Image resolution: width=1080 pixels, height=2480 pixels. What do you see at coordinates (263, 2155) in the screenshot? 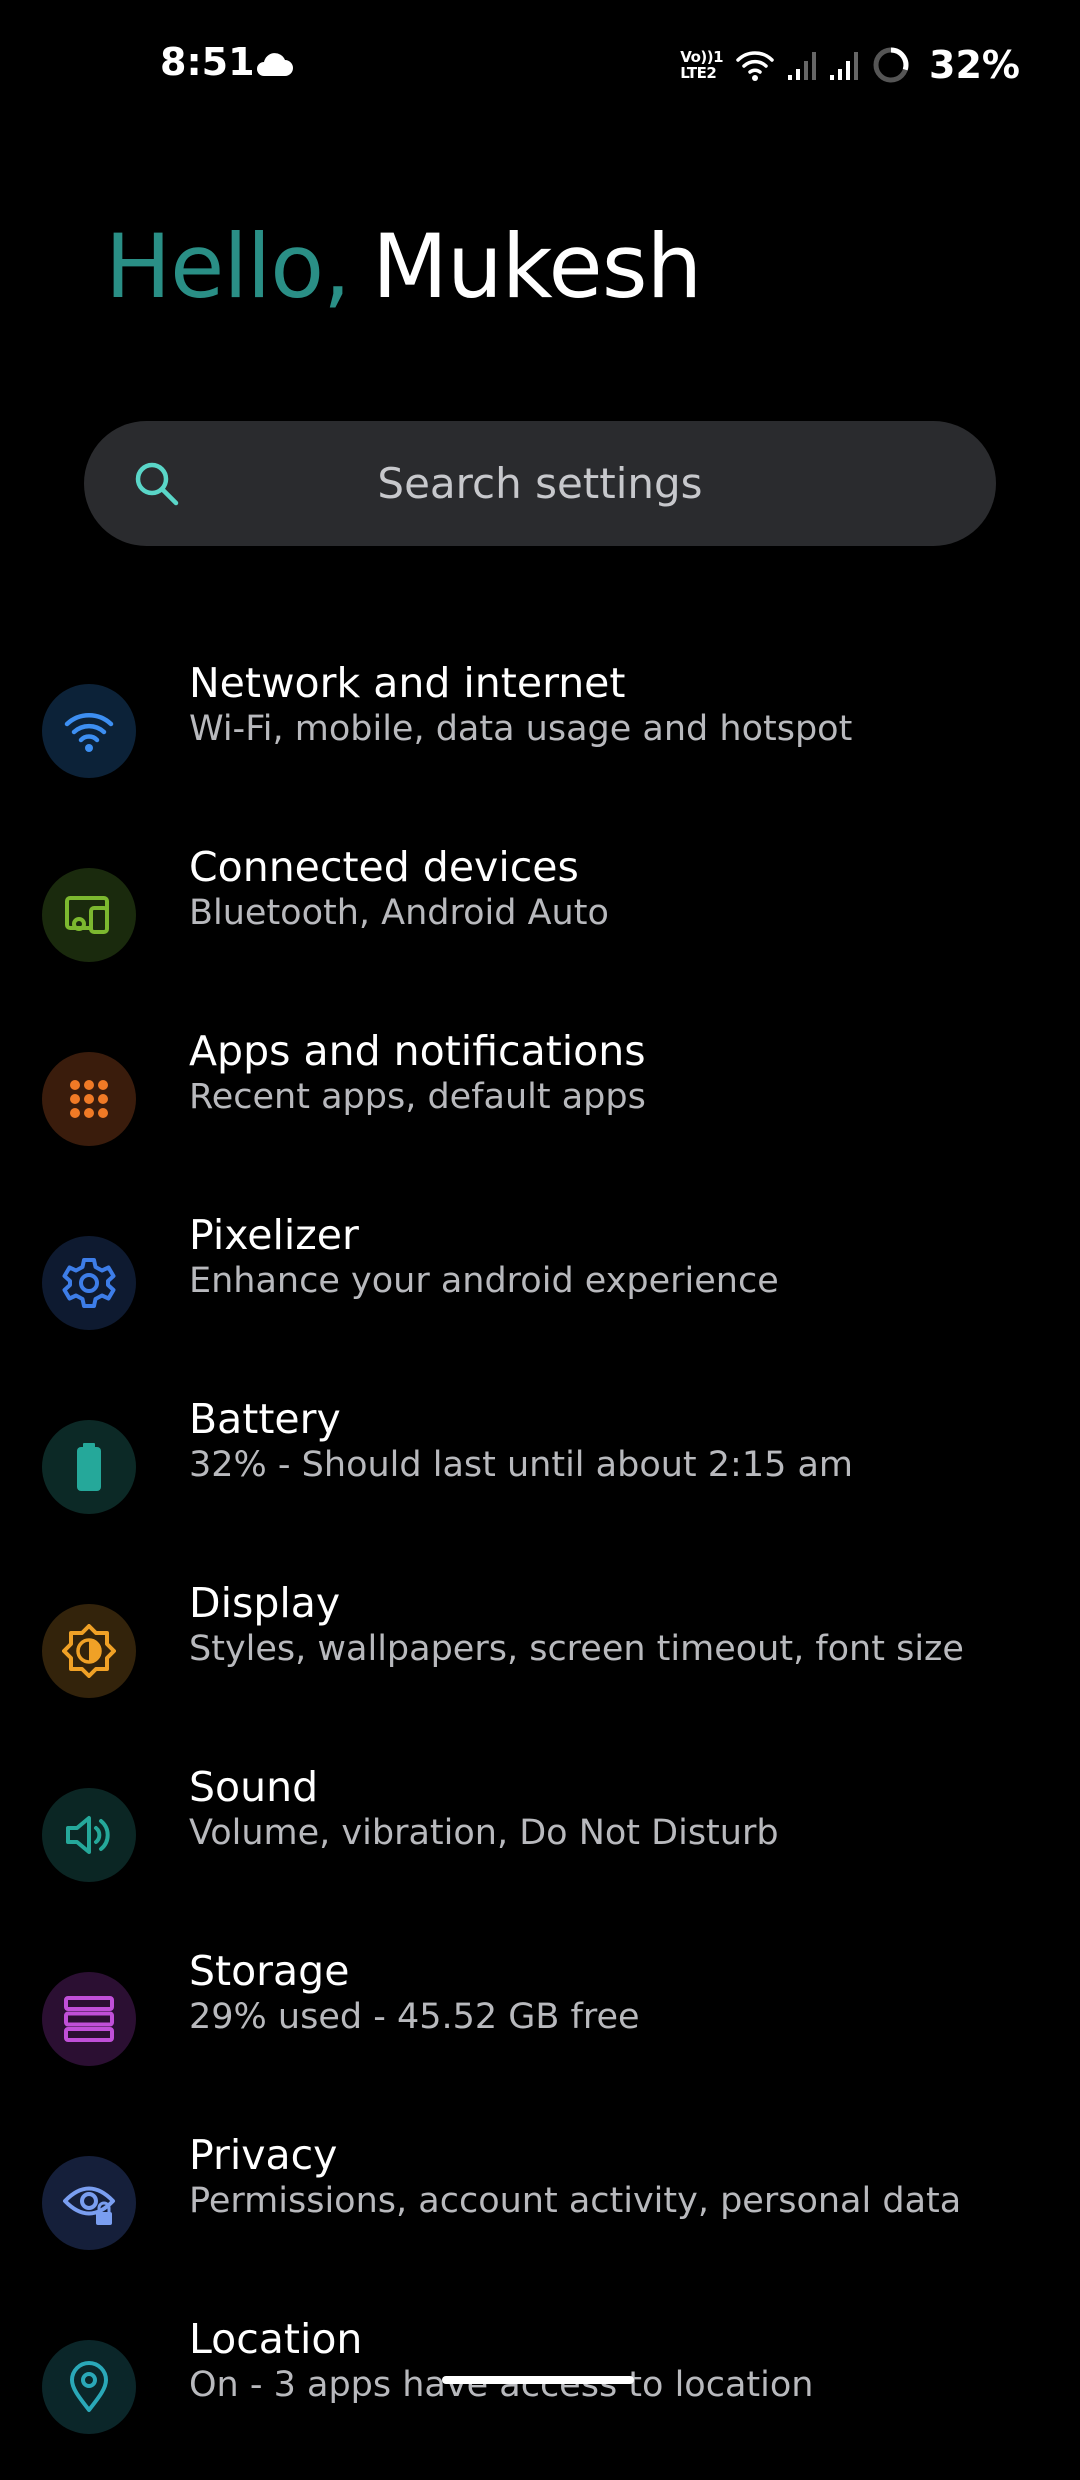
I see `settings-item-title: Privacy` at bounding box center [263, 2155].